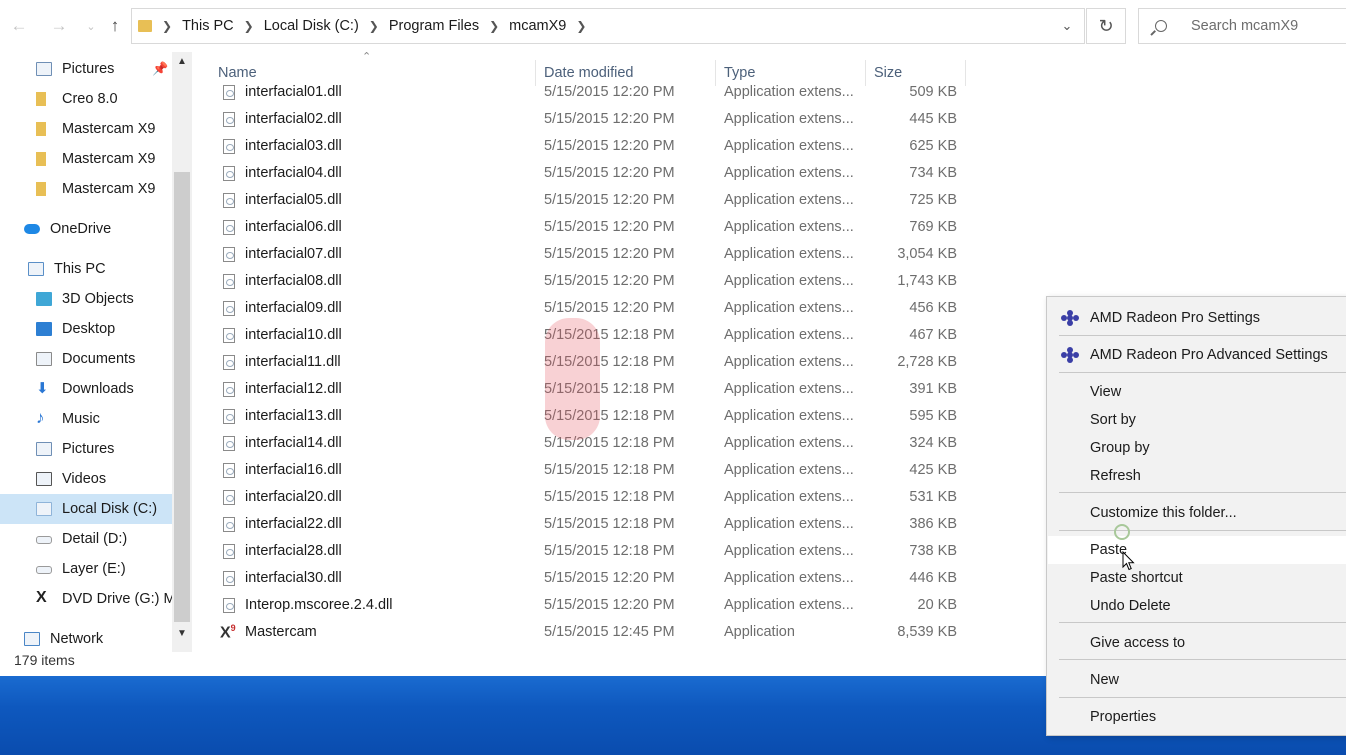 The image size is (1346, 755). I want to click on breadcrumb-mcamx9: mcamX9, so click(537, 26).